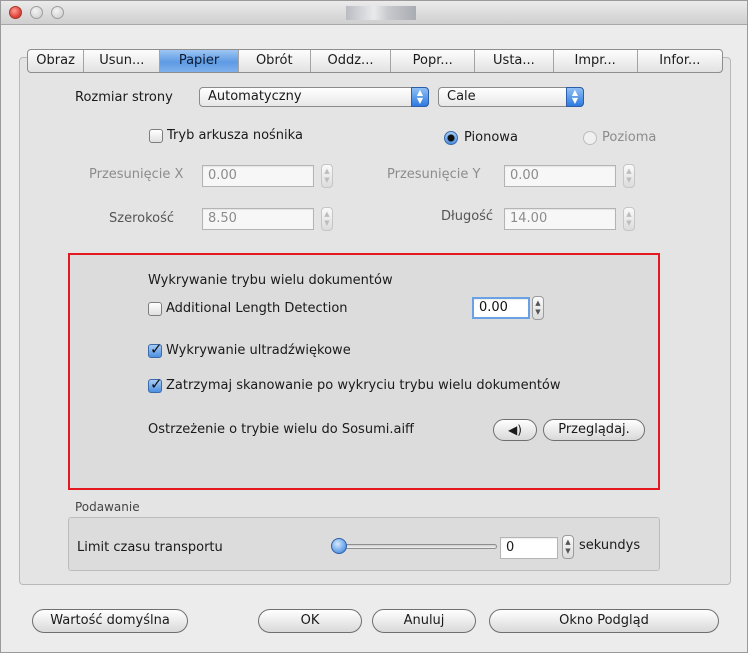 The height and width of the screenshot is (653, 748). What do you see at coordinates (275, 61) in the screenshot?
I see `tab-obrot: Obrót` at bounding box center [275, 61].